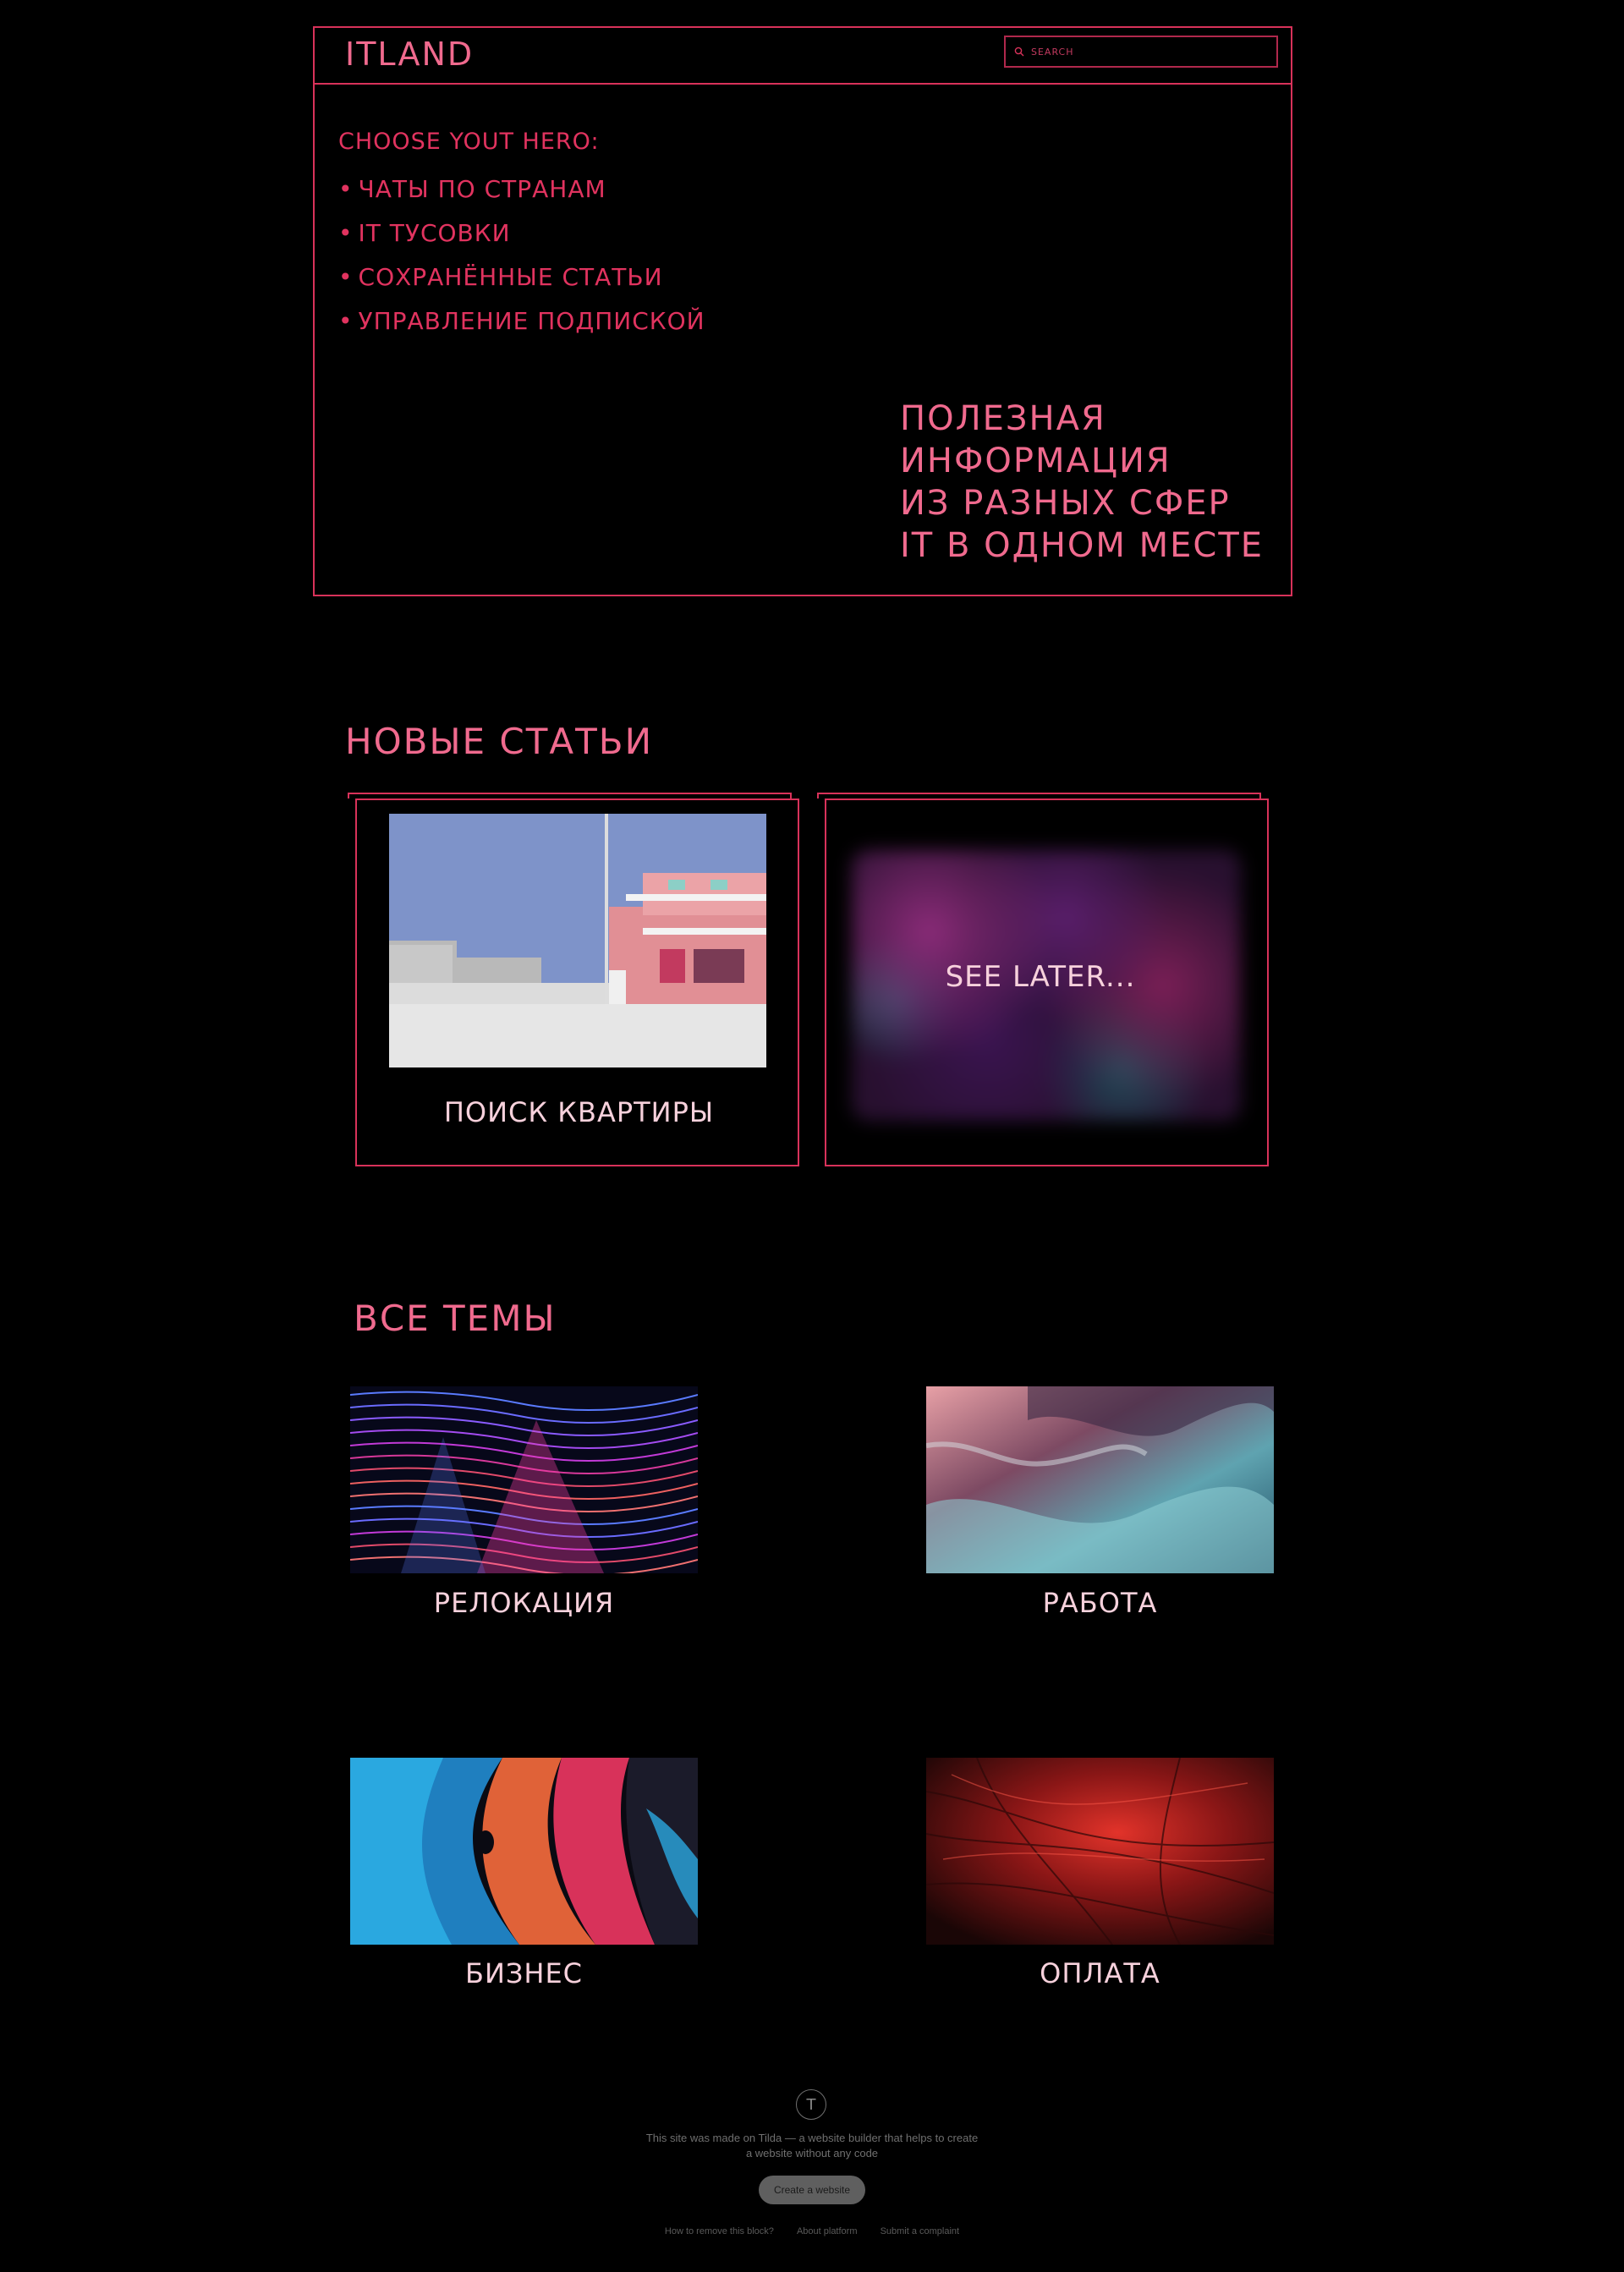 This screenshot has height=2272, width=1624. I want to click on business-image, so click(524, 1851).